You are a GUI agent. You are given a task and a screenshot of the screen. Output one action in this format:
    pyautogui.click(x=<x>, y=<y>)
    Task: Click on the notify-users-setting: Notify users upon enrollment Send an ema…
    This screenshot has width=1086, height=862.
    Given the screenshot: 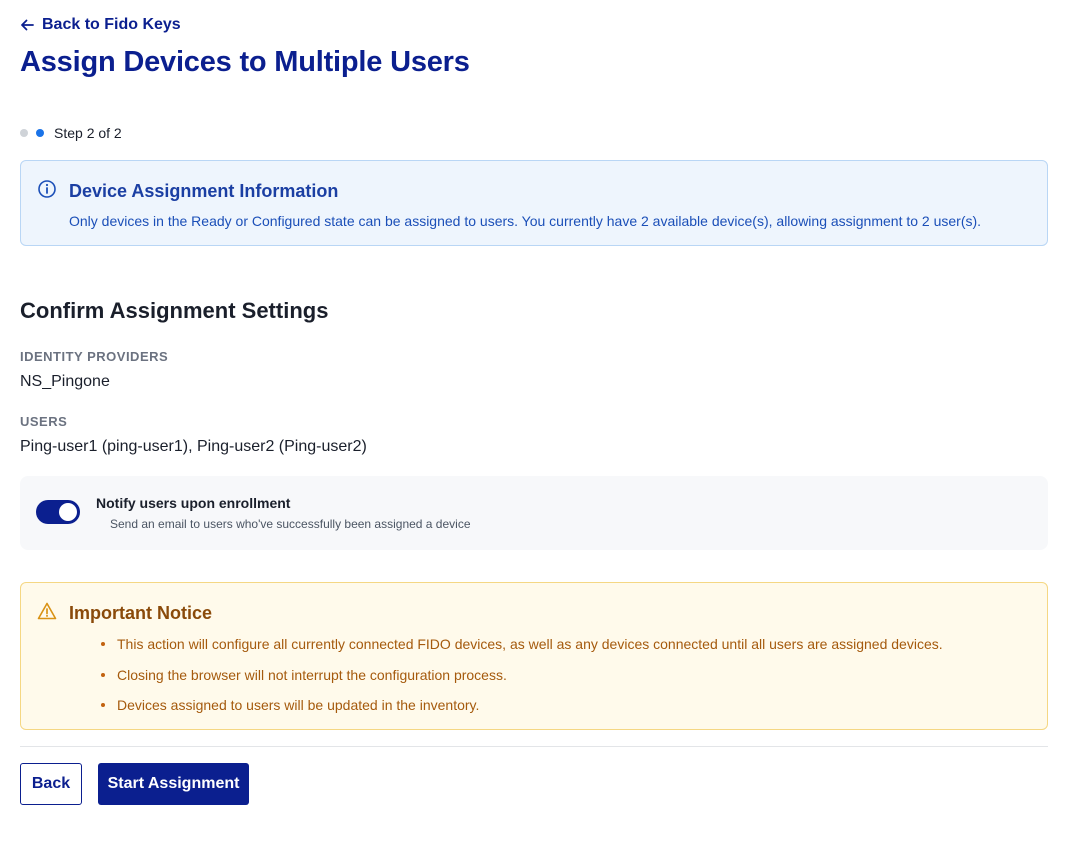 What is the action you would take?
    pyautogui.click(x=534, y=513)
    